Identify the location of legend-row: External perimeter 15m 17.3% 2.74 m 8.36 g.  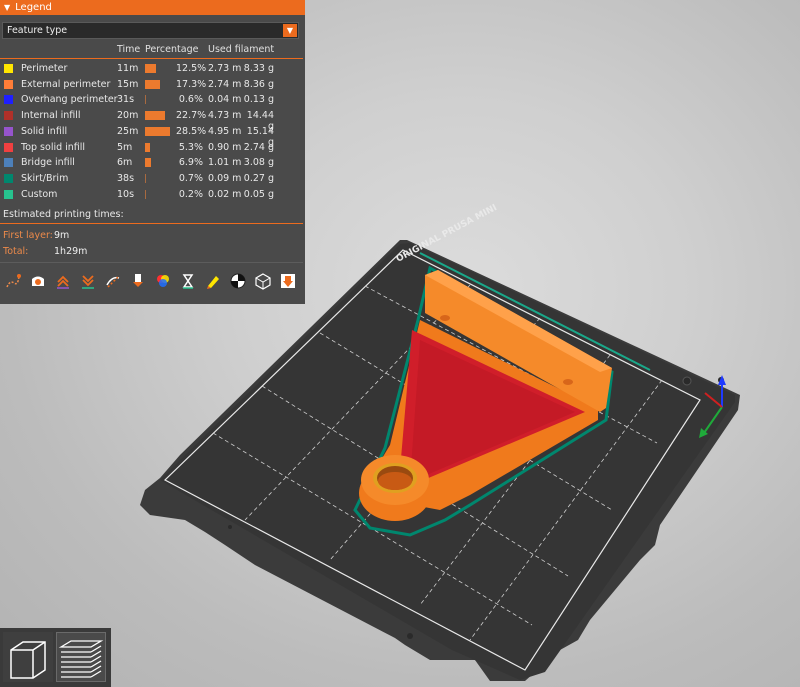
(152, 85).